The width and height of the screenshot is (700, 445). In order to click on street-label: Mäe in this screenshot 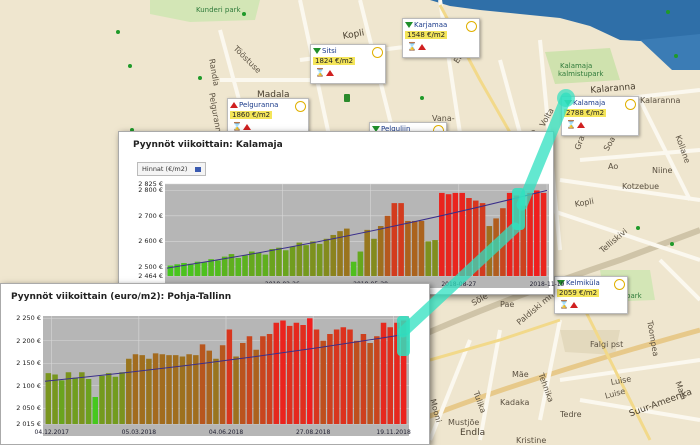, I will do `click(520, 374)`.